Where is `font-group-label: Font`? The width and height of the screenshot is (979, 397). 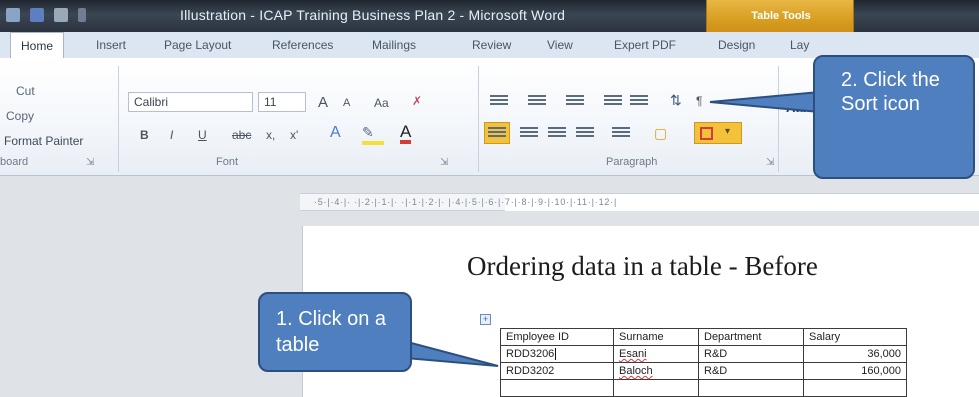 font-group-label: Font is located at coordinates (227, 162).